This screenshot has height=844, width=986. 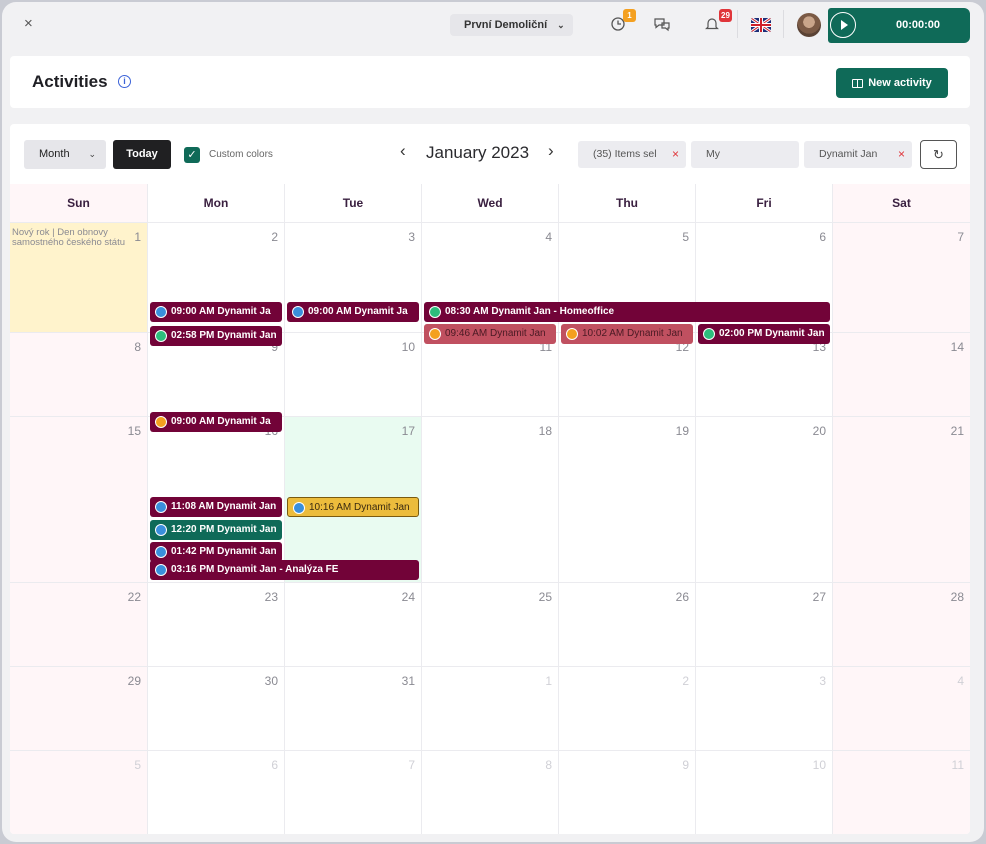 What do you see at coordinates (495, 333) in the screenshot?
I see `event-label: 09:46 AM Dynamit Jan` at bounding box center [495, 333].